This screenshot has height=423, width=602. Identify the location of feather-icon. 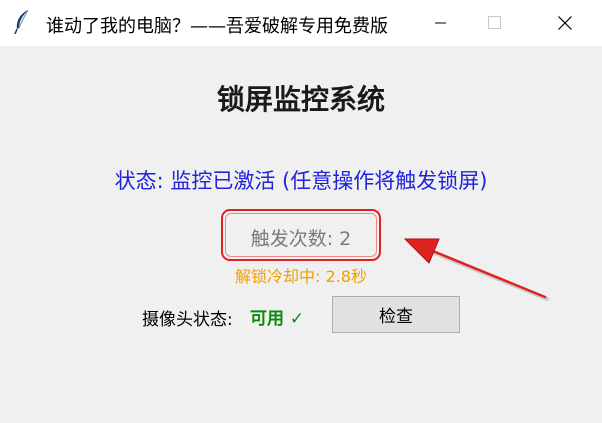
(22, 22).